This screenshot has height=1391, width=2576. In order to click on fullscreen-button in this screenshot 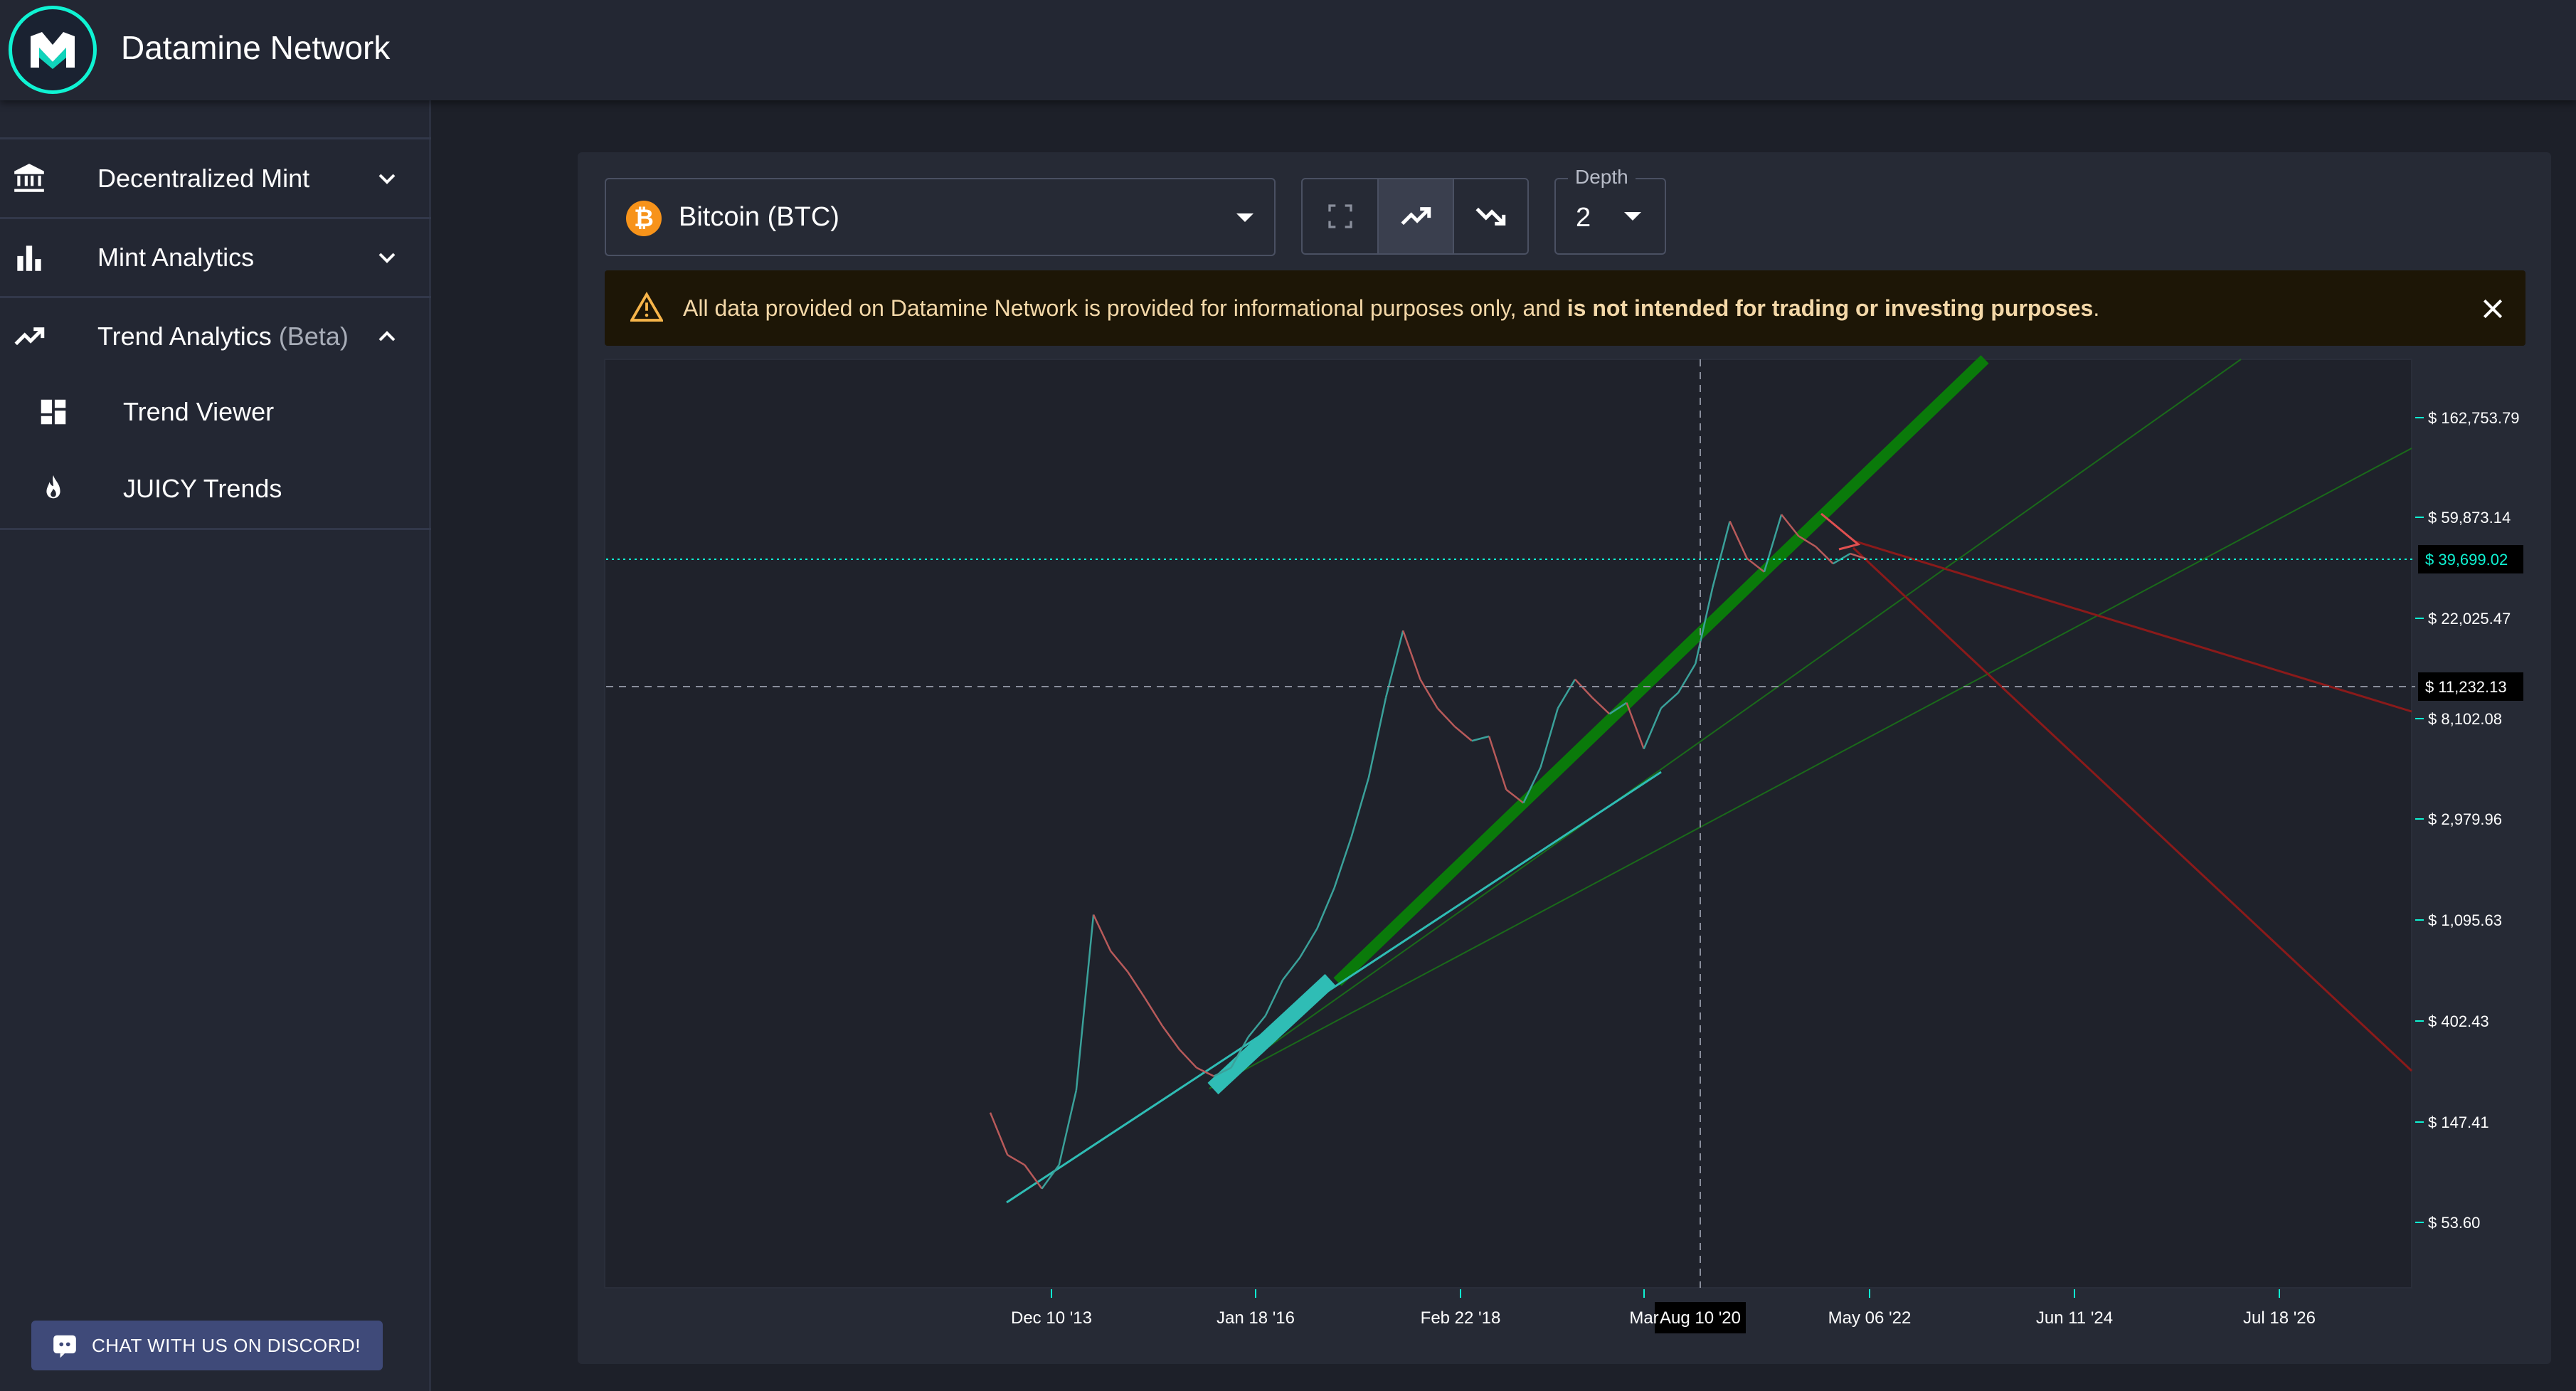, I will do `click(1340, 216)`.